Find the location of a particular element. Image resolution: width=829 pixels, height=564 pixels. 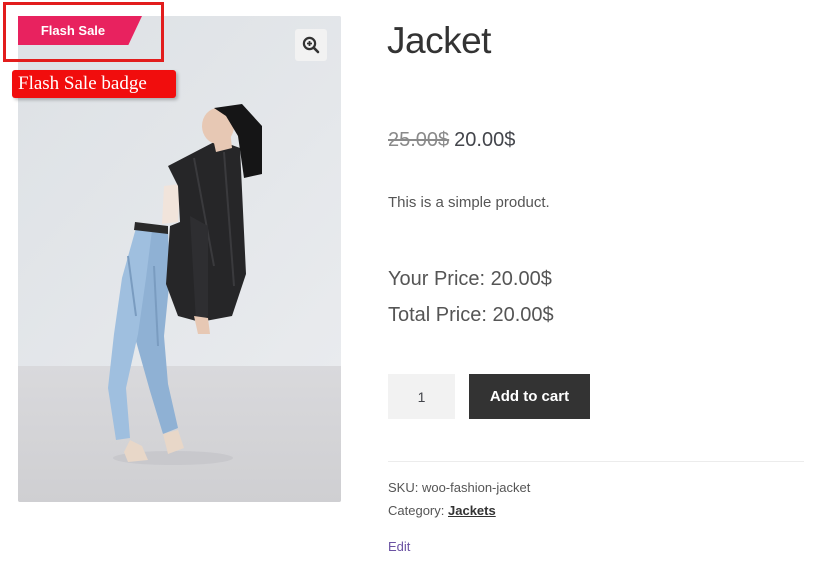

your-price: Your Price: 20.00$ is located at coordinates (470, 279).